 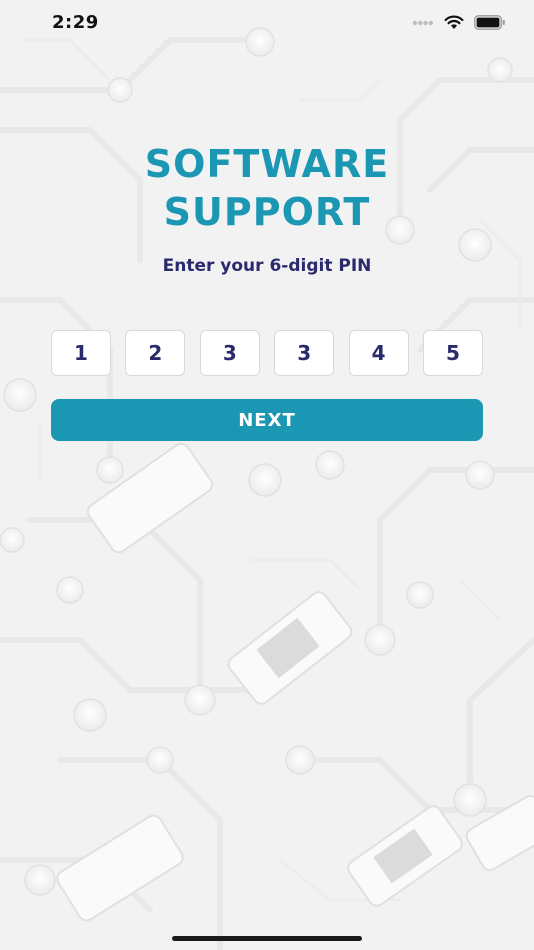 What do you see at coordinates (229, 353) in the screenshot?
I see `pin-digit-3: 3` at bounding box center [229, 353].